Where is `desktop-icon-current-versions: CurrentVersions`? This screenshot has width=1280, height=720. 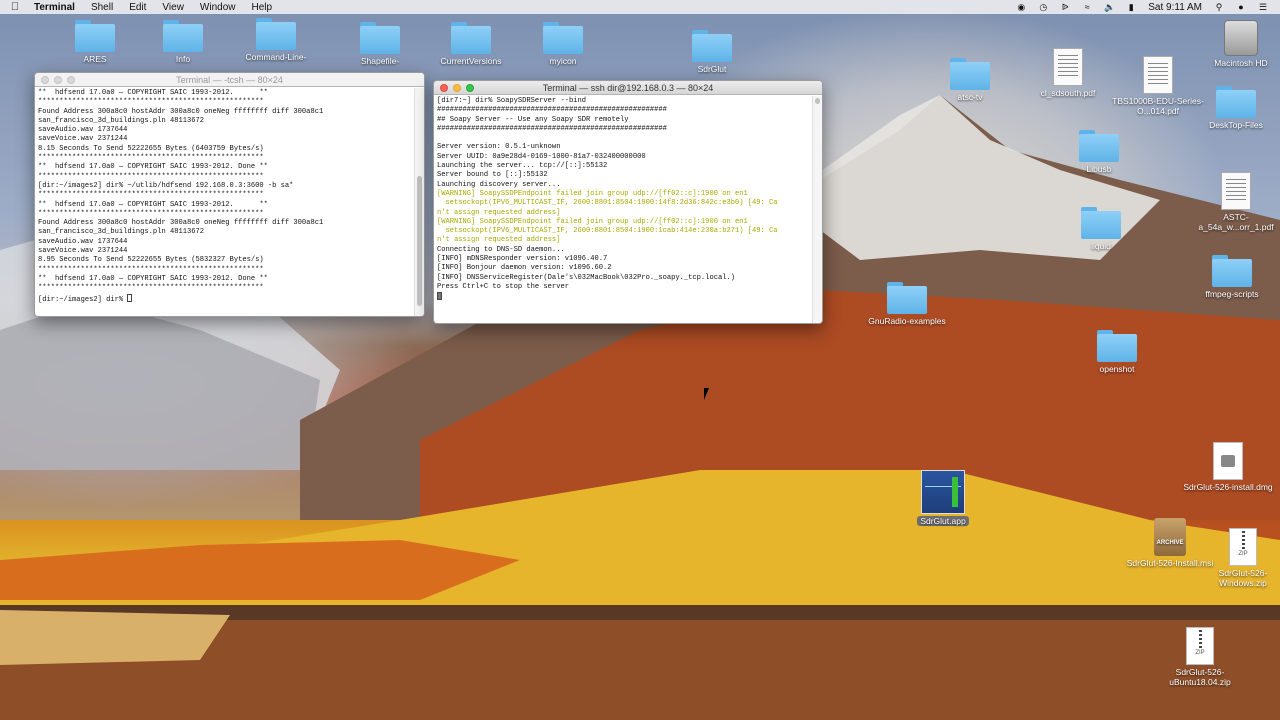
desktop-icon-current-versions: CurrentVersions is located at coordinates (471, 44).